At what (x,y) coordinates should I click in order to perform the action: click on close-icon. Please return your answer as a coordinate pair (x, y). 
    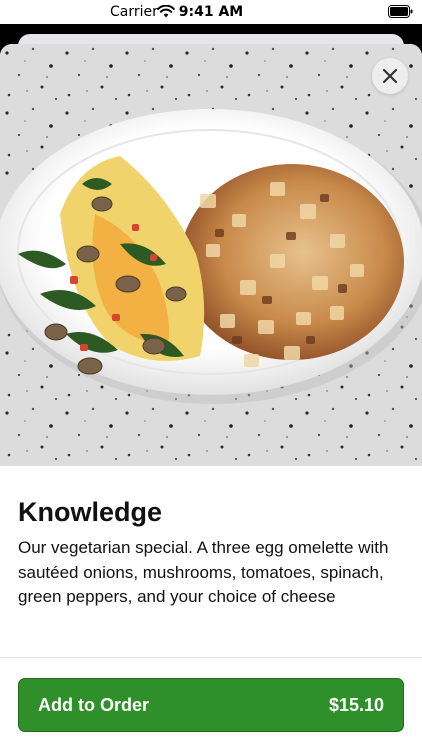
    Looking at the image, I should click on (390, 76).